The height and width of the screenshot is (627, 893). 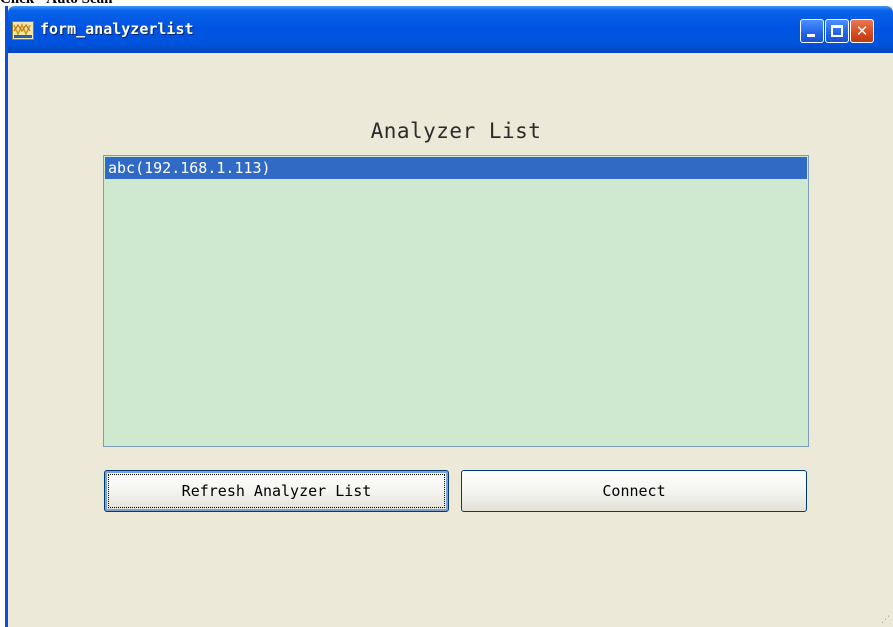 What do you see at coordinates (456, 131) in the screenshot?
I see `list-heading: Analyzer List` at bounding box center [456, 131].